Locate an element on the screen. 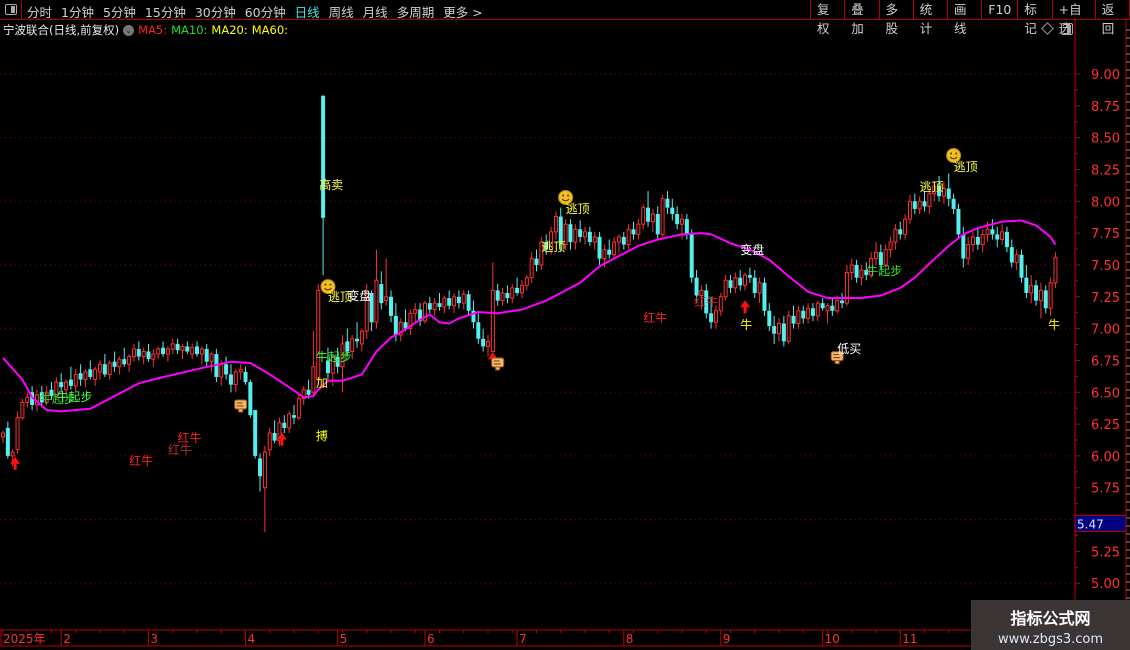 The width and height of the screenshot is (1130, 650). price-tick-label: 7.50 is located at coordinates (1105, 266).